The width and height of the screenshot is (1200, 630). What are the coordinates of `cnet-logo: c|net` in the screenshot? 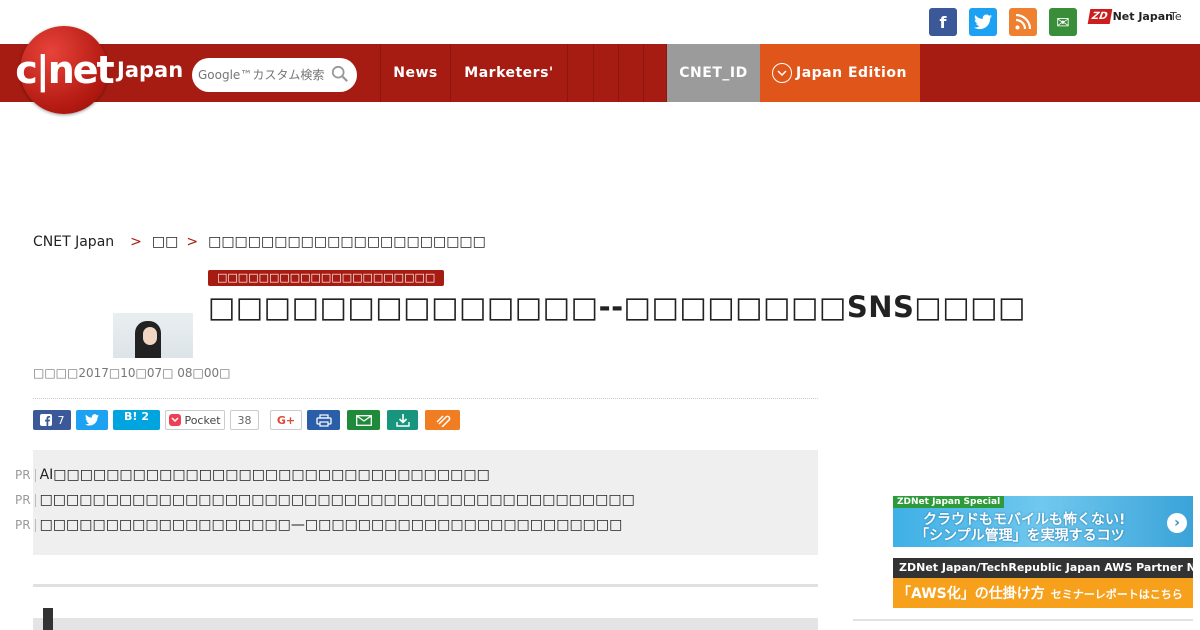 It's located at (65, 70).